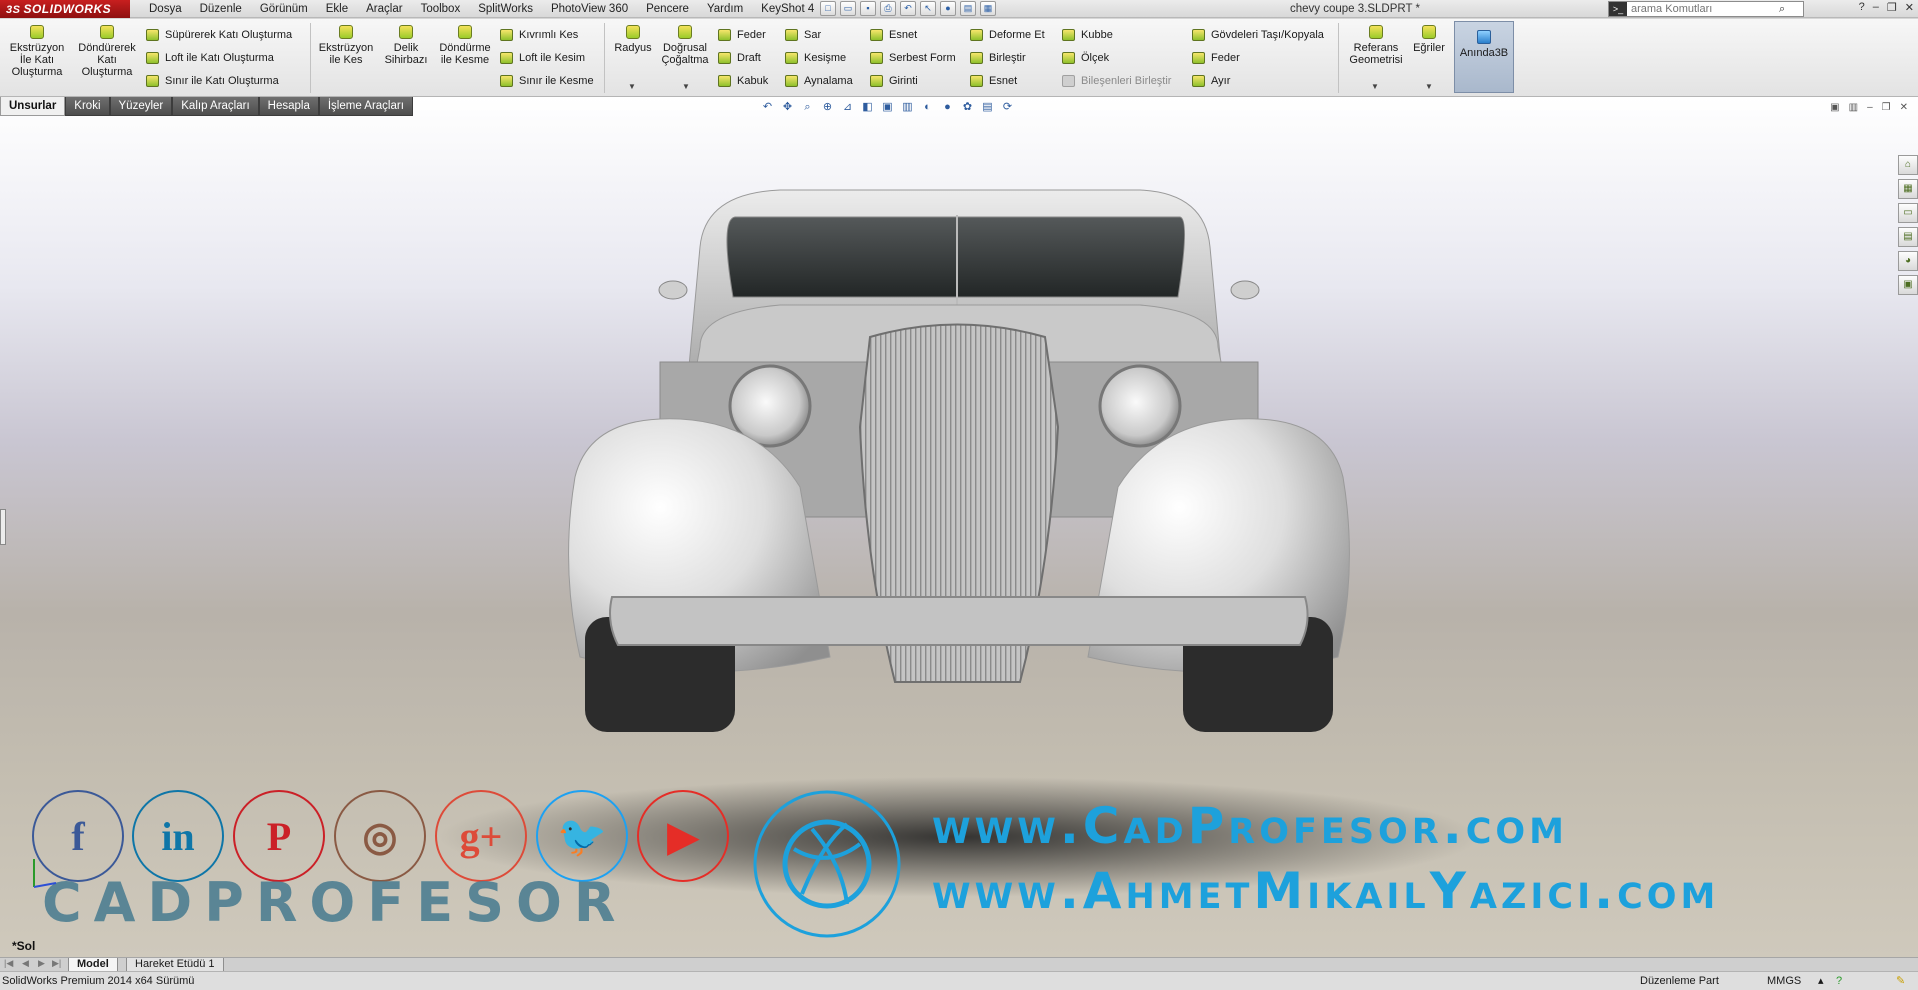 The image size is (1918, 990). What do you see at coordinates (819, 81) in the screenshot?
I see `mirror-button: Aynalama` at bounding box center [819, 81].